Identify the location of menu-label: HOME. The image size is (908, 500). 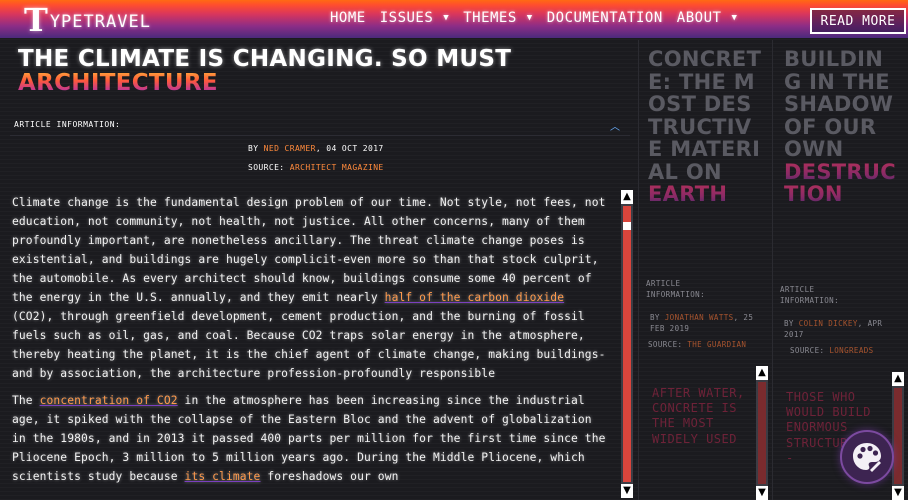
(348, 18).